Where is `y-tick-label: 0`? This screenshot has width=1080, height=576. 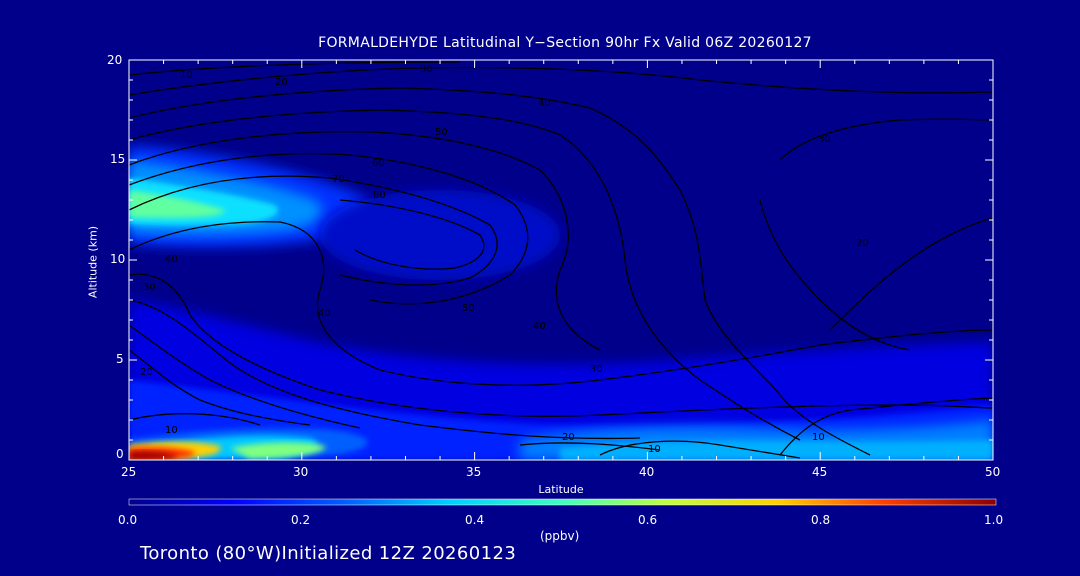 y-tick-label: 0 is located at coordinates (120, 454).